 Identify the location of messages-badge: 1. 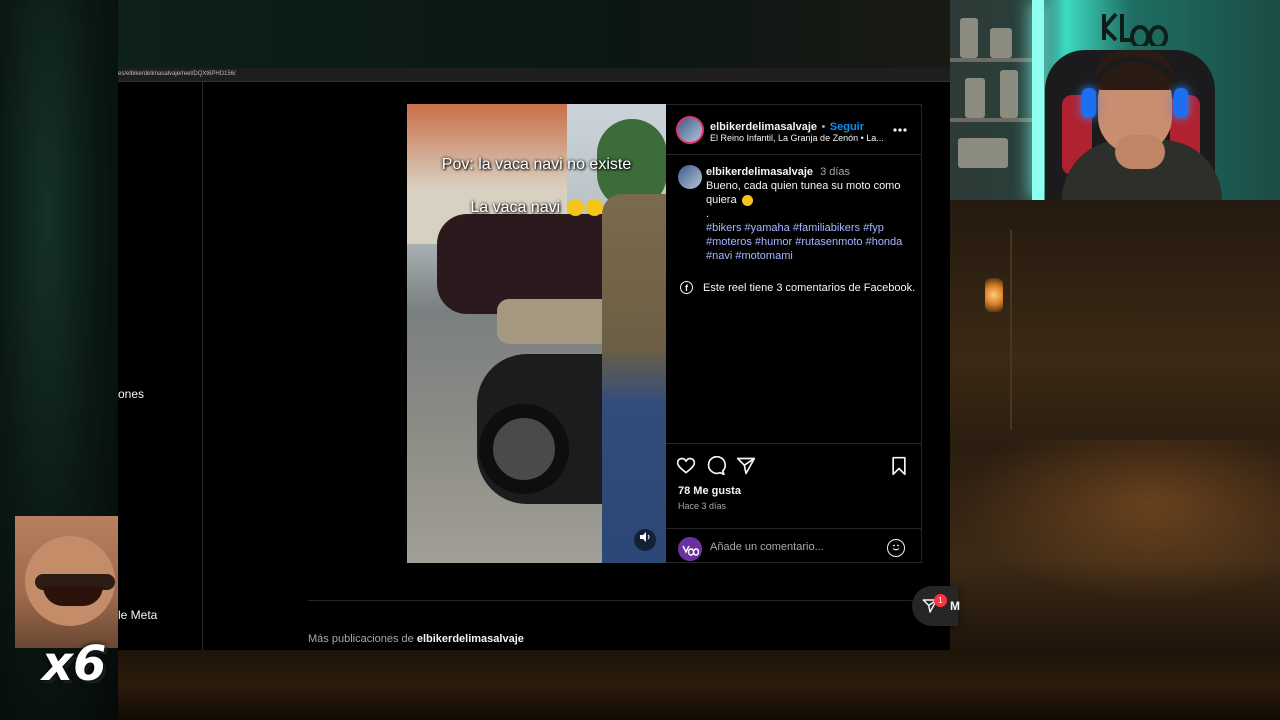
(940, 600).